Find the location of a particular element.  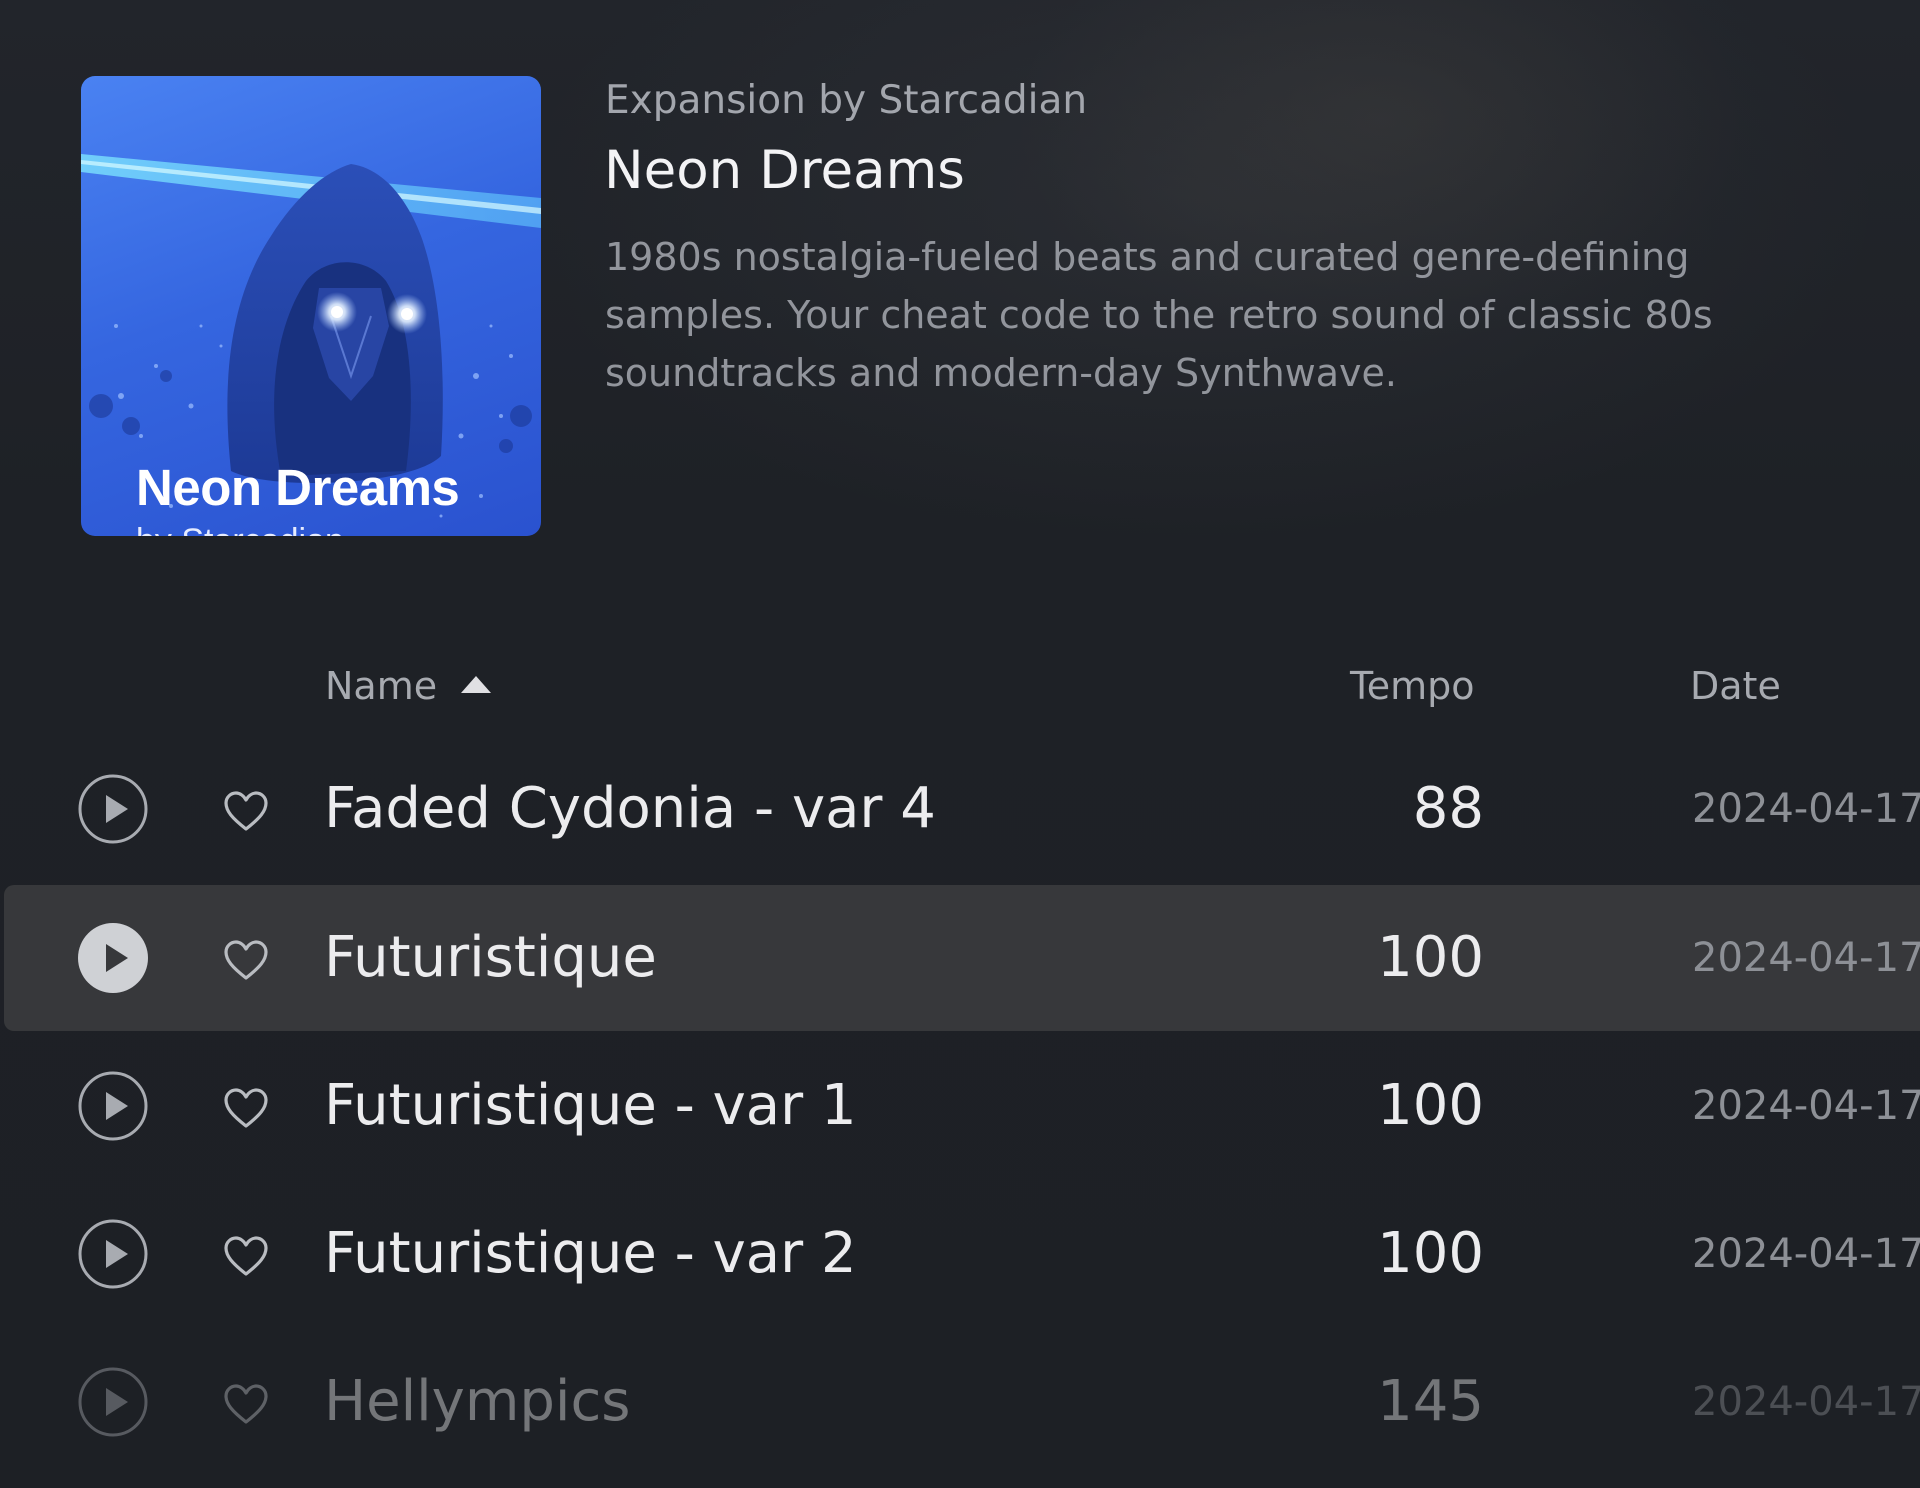

column-header-date: Date is located at coordinates (1735, 686).